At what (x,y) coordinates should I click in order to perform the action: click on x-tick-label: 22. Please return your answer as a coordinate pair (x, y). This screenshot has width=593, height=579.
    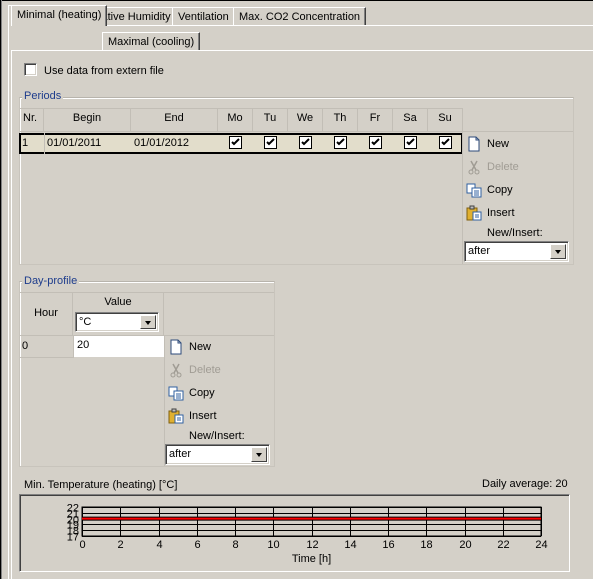
    Looking at the image, I should click on (503, 545).